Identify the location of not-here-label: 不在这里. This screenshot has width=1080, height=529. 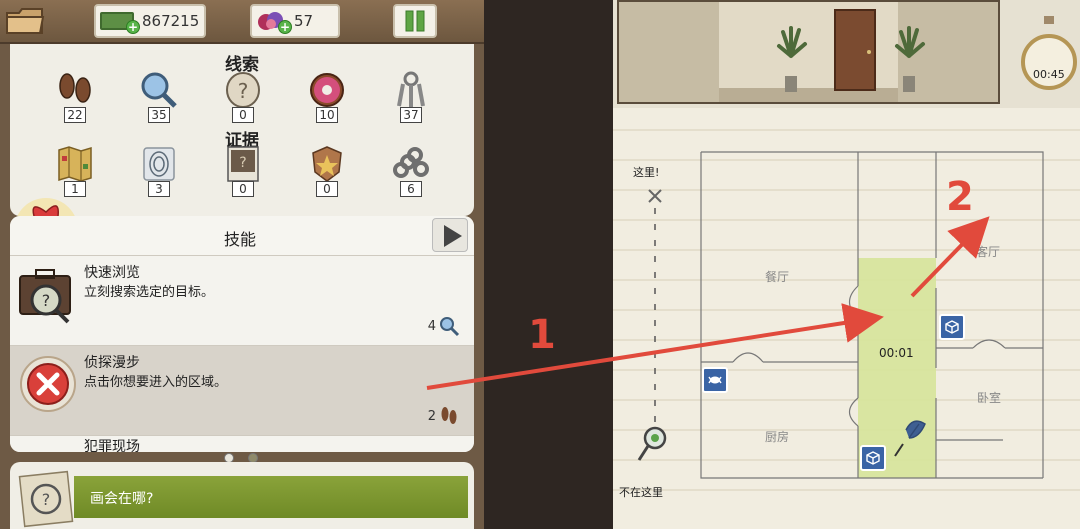
(641, 492).